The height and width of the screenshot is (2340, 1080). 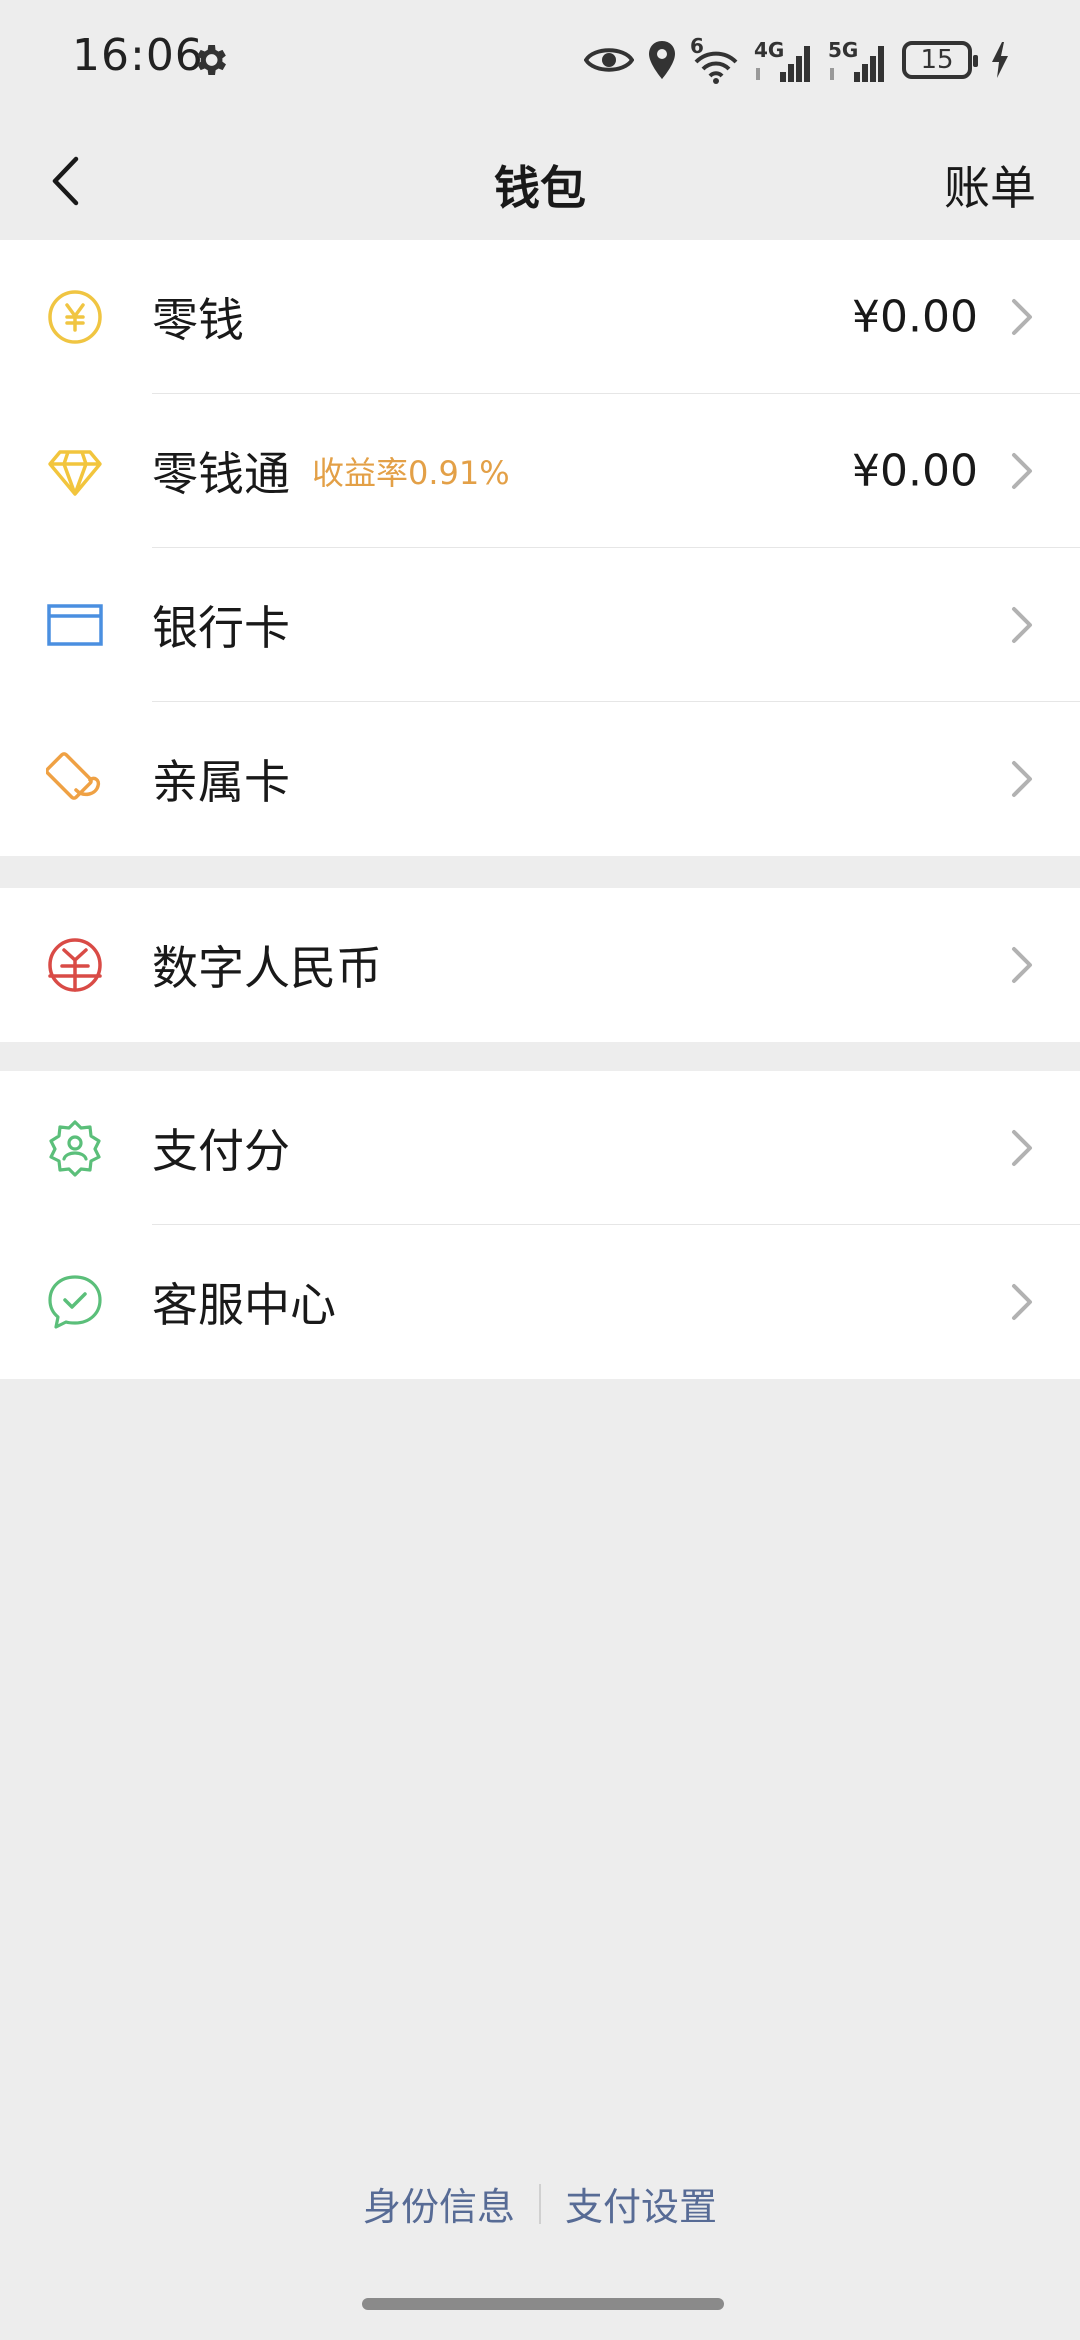 I want to click on list-item-change: 零钱 ¥0.00, so click(x=540, y=317).